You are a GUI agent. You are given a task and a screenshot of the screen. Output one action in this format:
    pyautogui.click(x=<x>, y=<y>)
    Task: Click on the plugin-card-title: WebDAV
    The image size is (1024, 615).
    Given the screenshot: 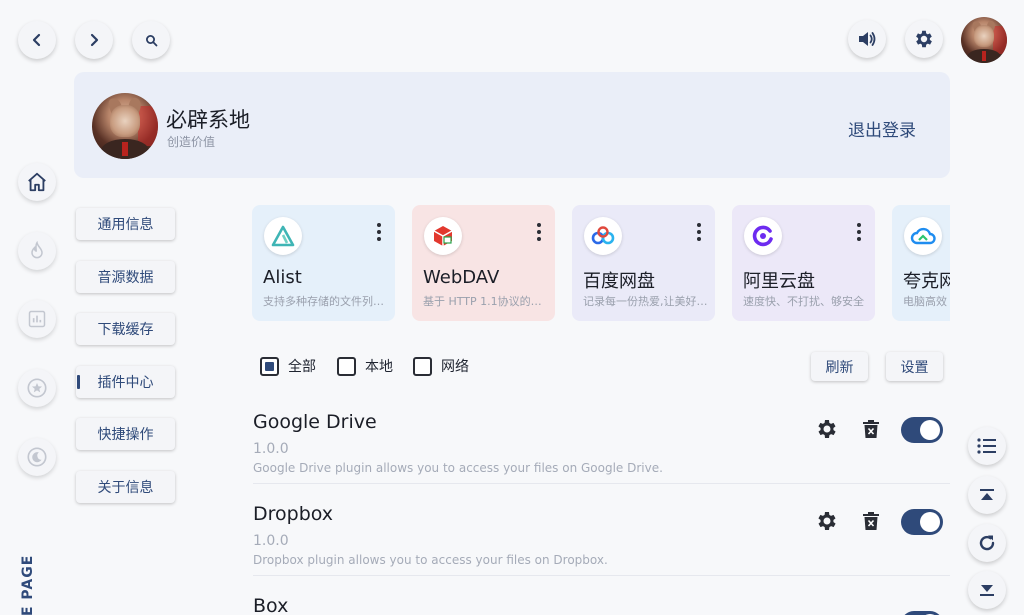 What is the action you would take?
    pyautogui.click(x=461, y=277)
    